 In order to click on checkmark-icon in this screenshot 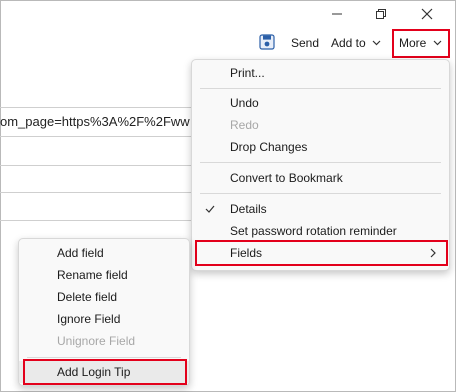, I will do `click(210, 209)`.